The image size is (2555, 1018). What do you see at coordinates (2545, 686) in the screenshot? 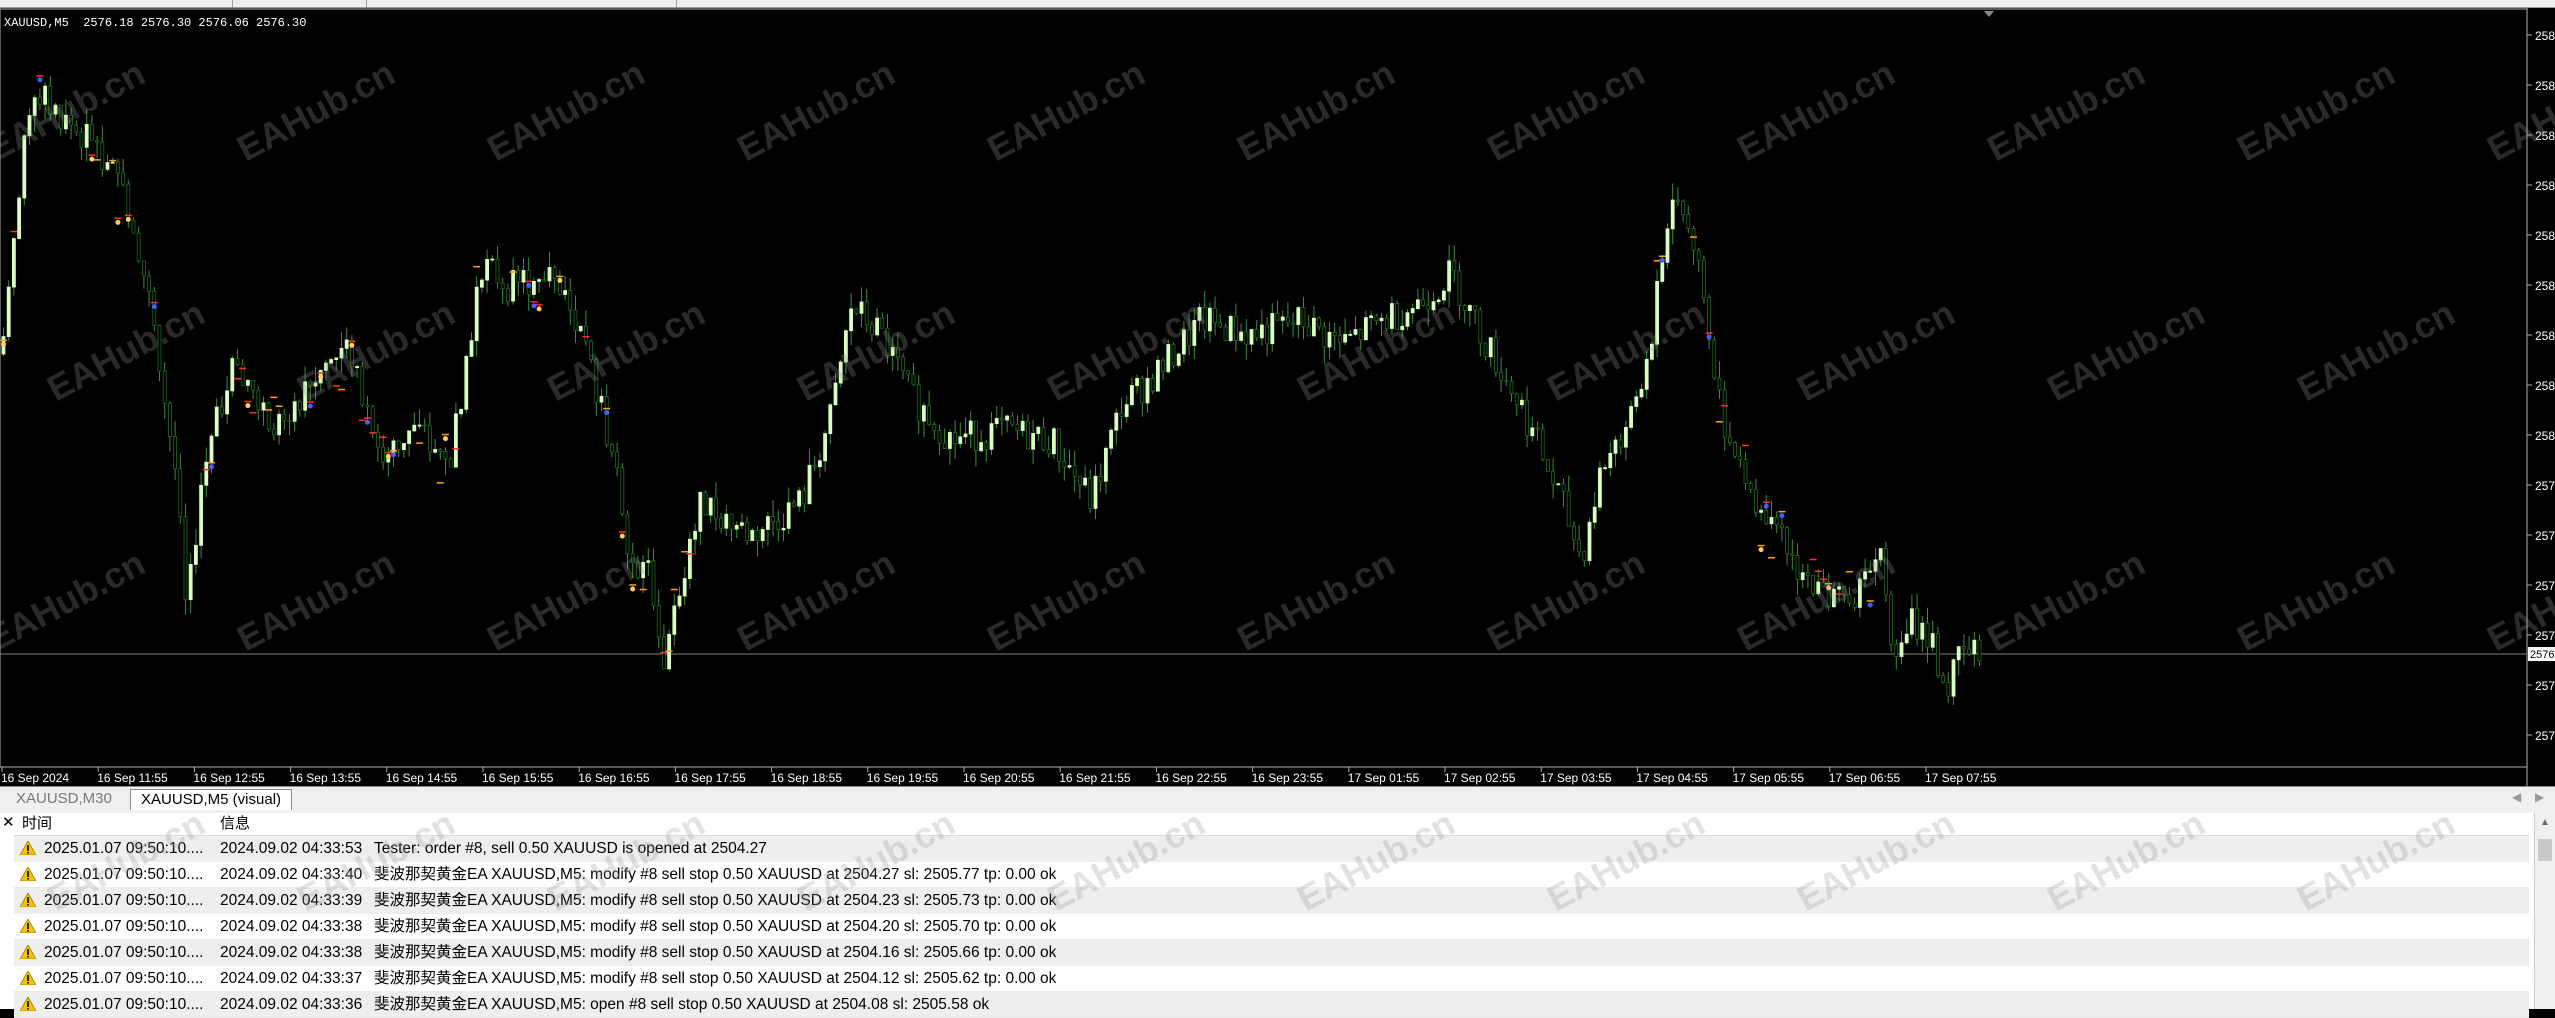
I see `price-tick-label: 2575.65` at bounding box center [2545, 686].